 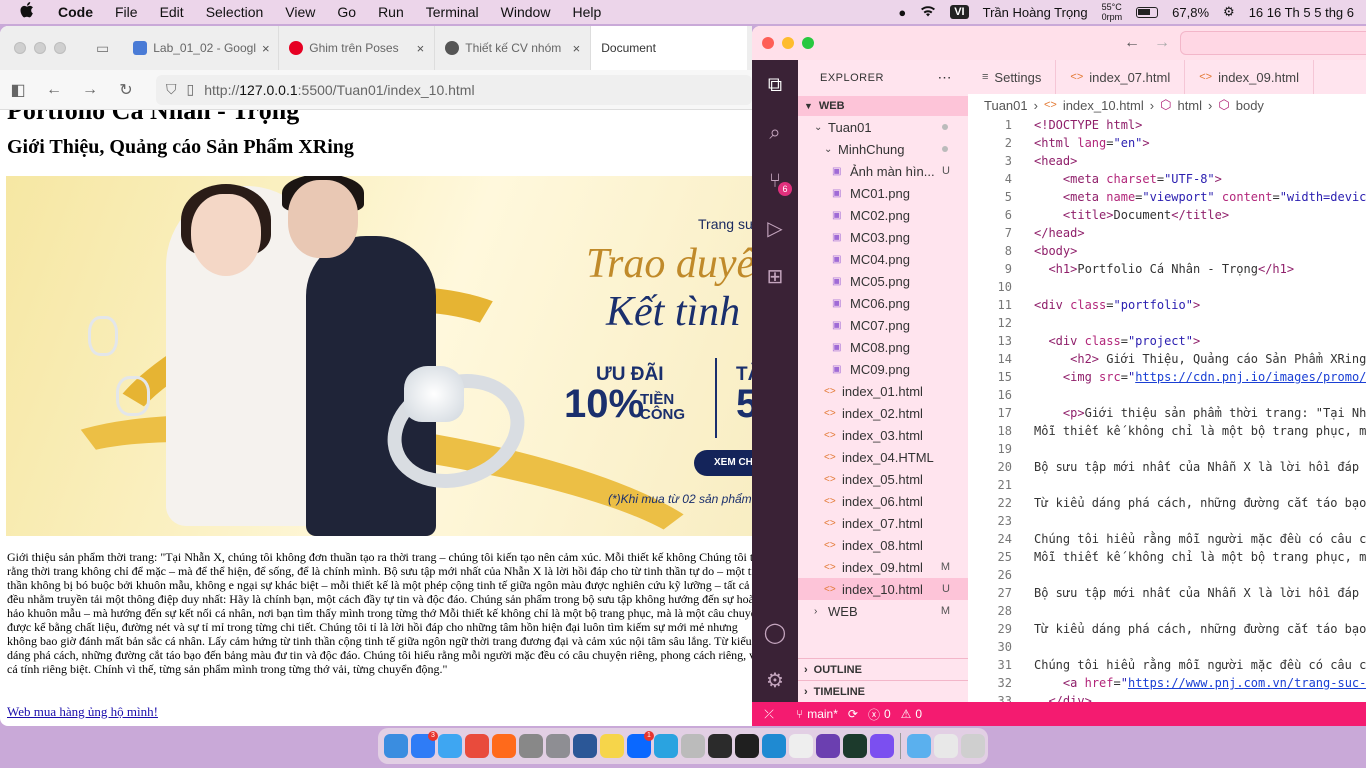 What do you see at coordinates (612, 746) in the screenshot?
I see `notes-icon` at bounding box center [612, 746].